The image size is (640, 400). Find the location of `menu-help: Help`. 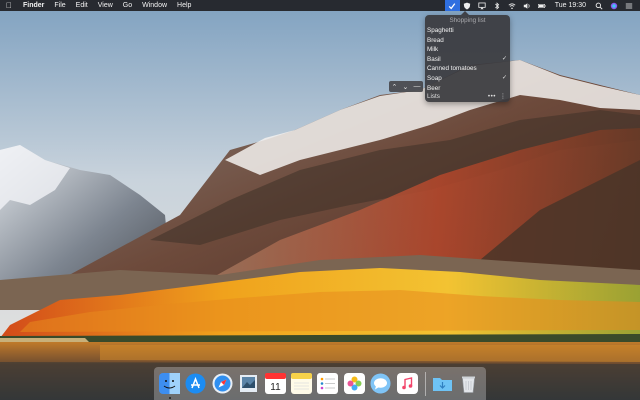

menu-help: Help is located at coordinates (184, 5).